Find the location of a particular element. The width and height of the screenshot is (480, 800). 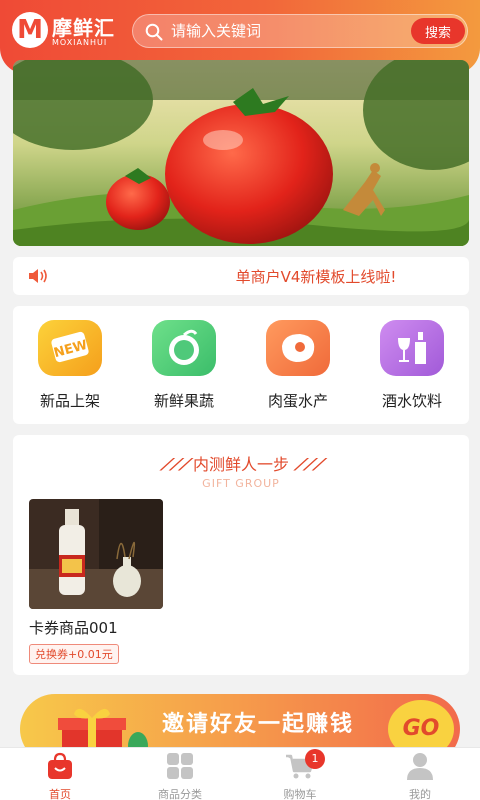

category-meat-eggs-seafood: 肉蛋水产 is located at coordinates (298, 365).